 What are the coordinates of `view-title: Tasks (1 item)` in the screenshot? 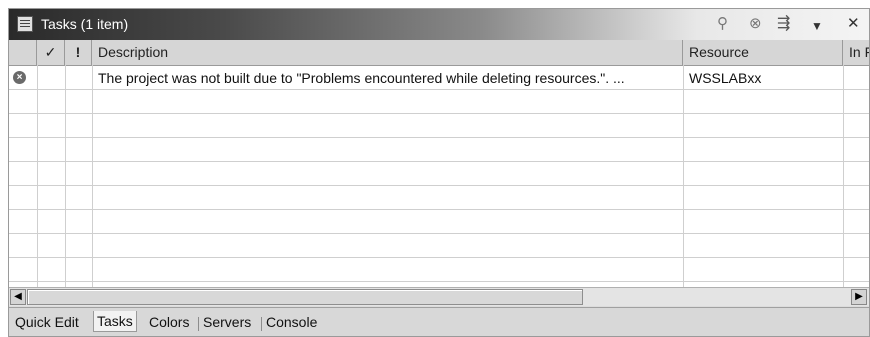 It's located at (85, 24).